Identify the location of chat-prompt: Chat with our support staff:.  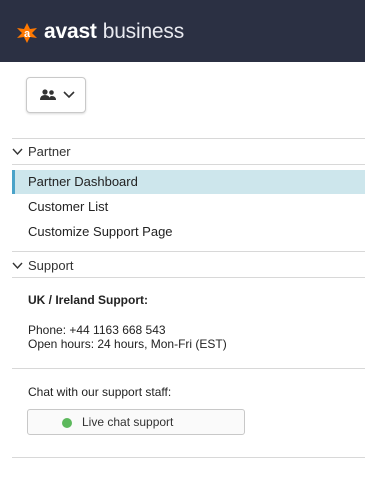
(100, 392).